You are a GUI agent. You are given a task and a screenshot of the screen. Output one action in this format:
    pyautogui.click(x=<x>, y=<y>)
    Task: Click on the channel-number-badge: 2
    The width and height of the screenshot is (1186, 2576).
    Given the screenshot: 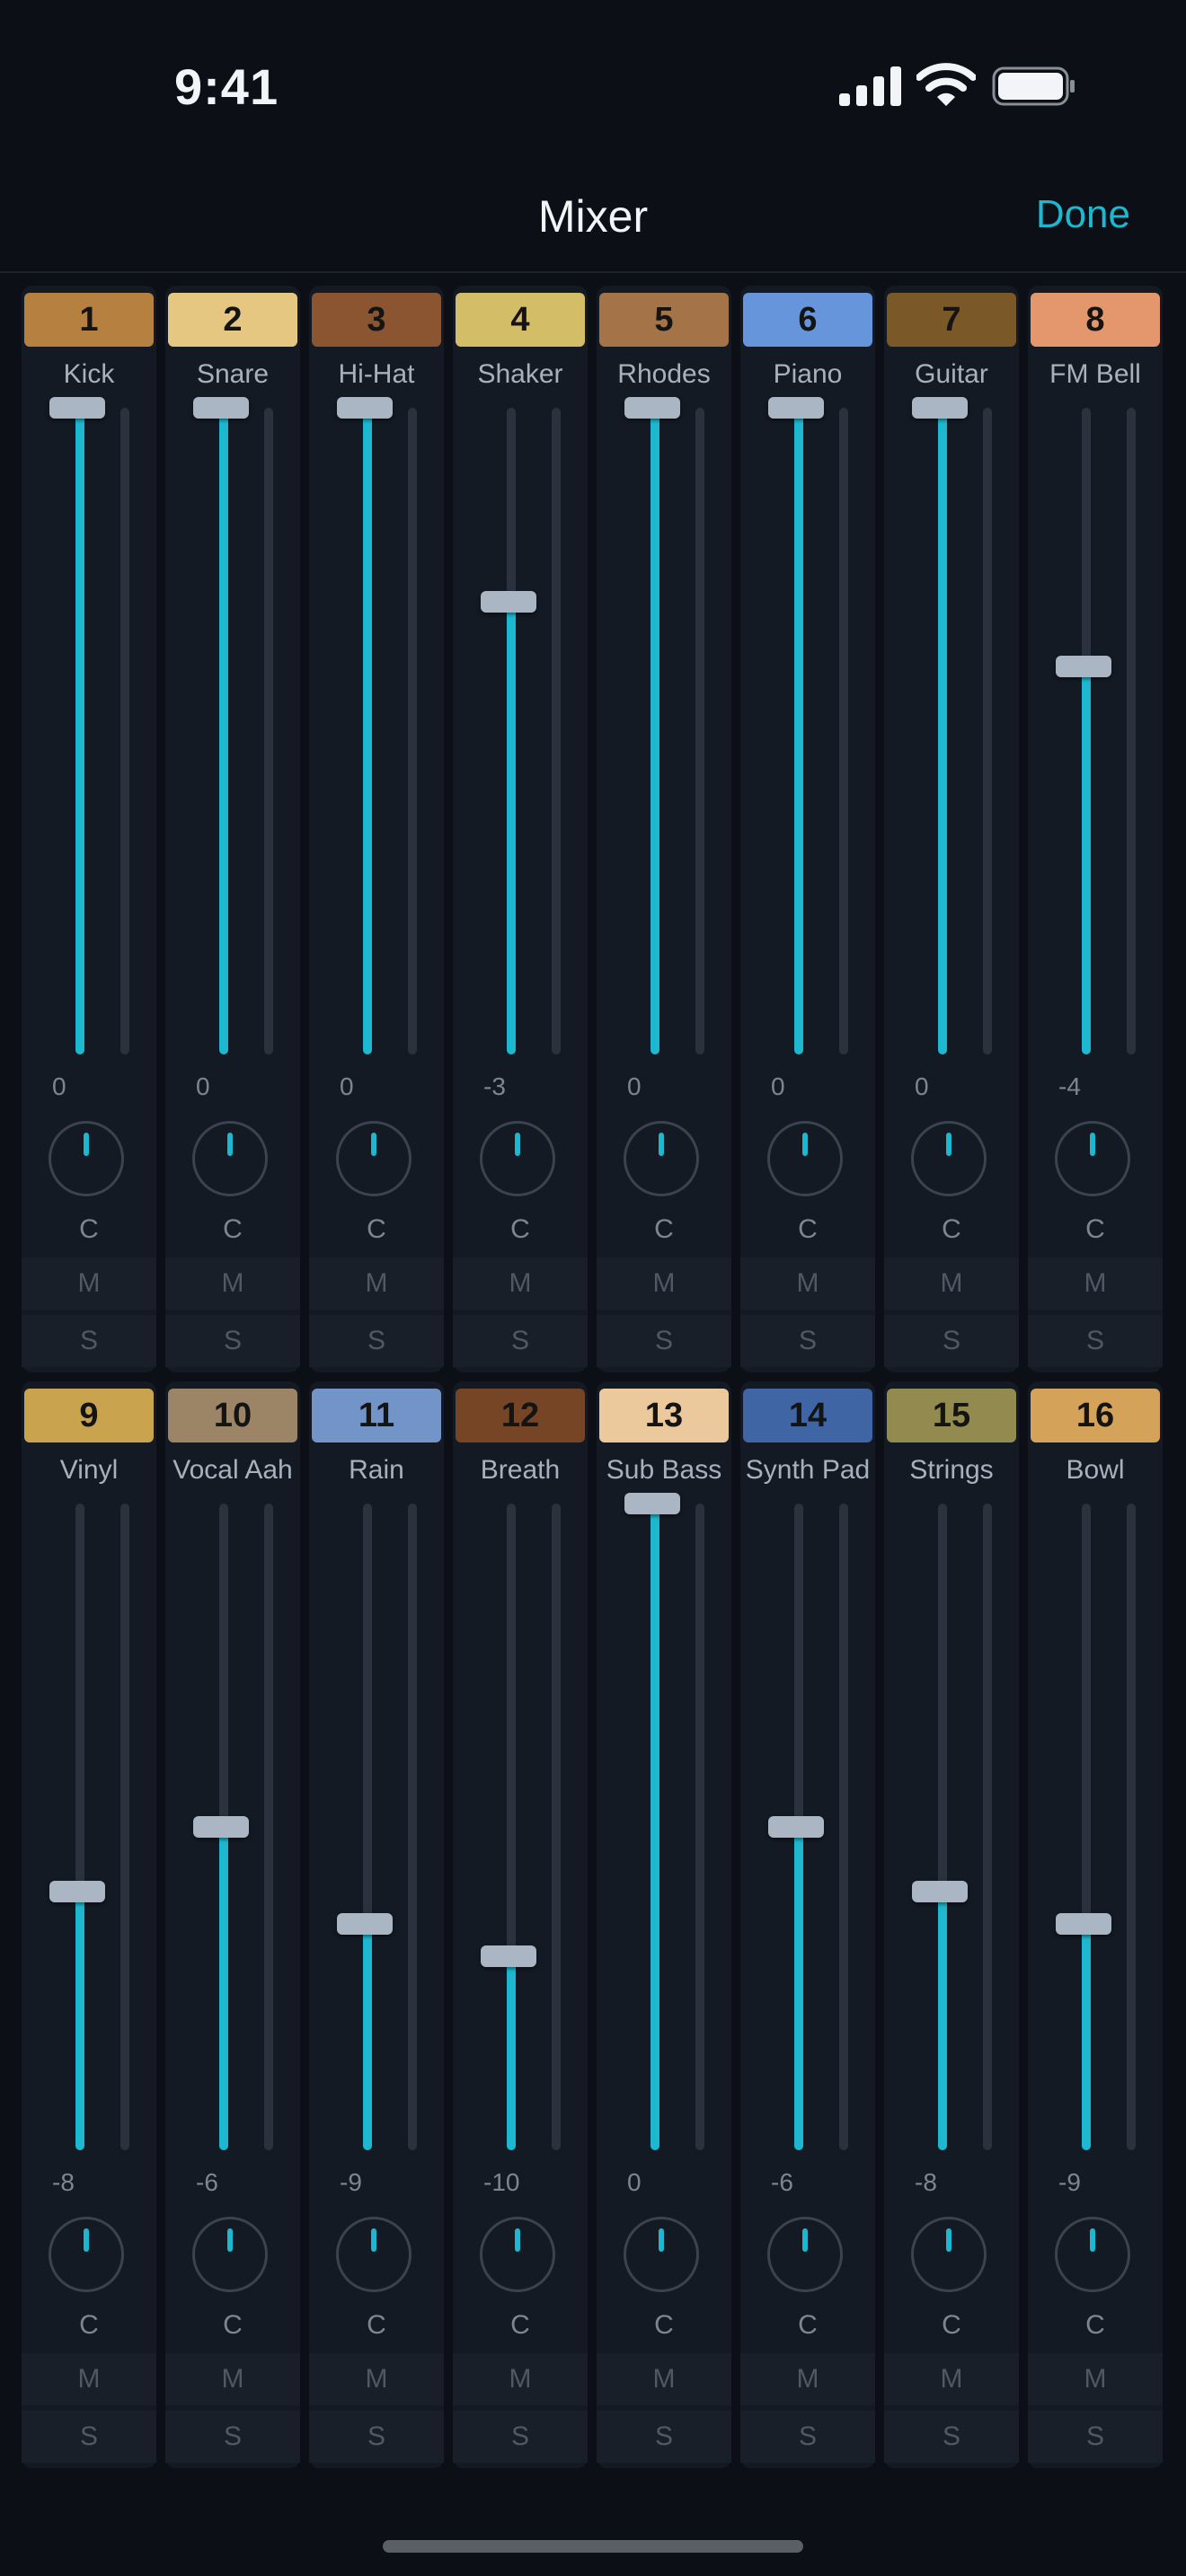 What is the action you would take?
    pyautogui.click(x=232, y=320)
    